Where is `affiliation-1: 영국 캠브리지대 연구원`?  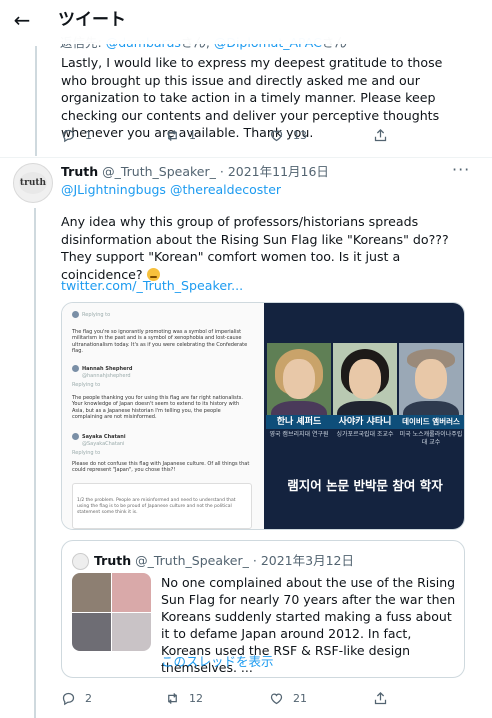 affiliation-1: 영국 캠브리지대 연구원 is located at coordinates (299, 434).